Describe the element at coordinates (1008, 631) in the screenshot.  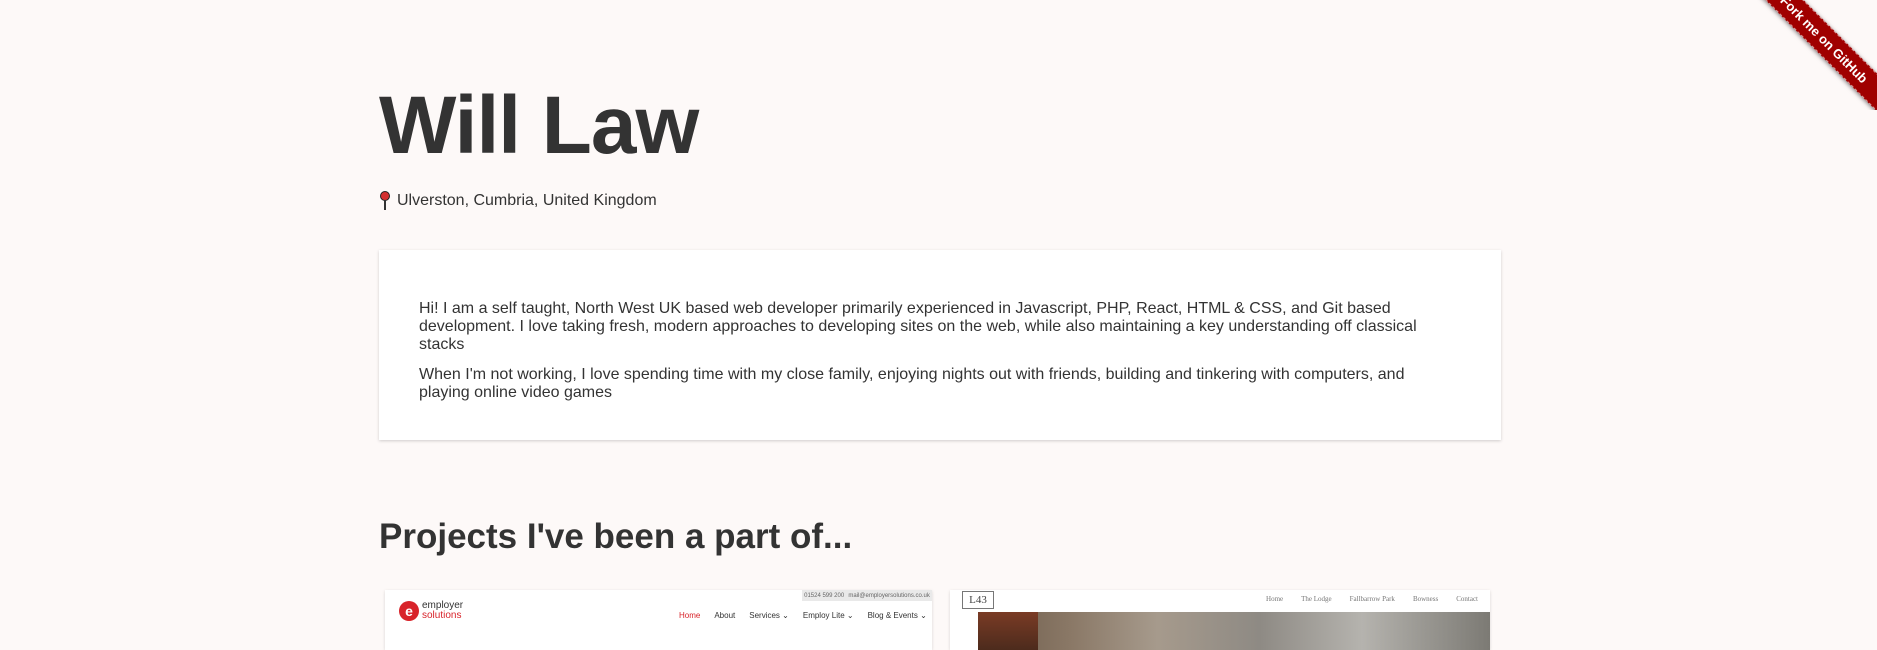
I see `lodge-roof-image` at that location.